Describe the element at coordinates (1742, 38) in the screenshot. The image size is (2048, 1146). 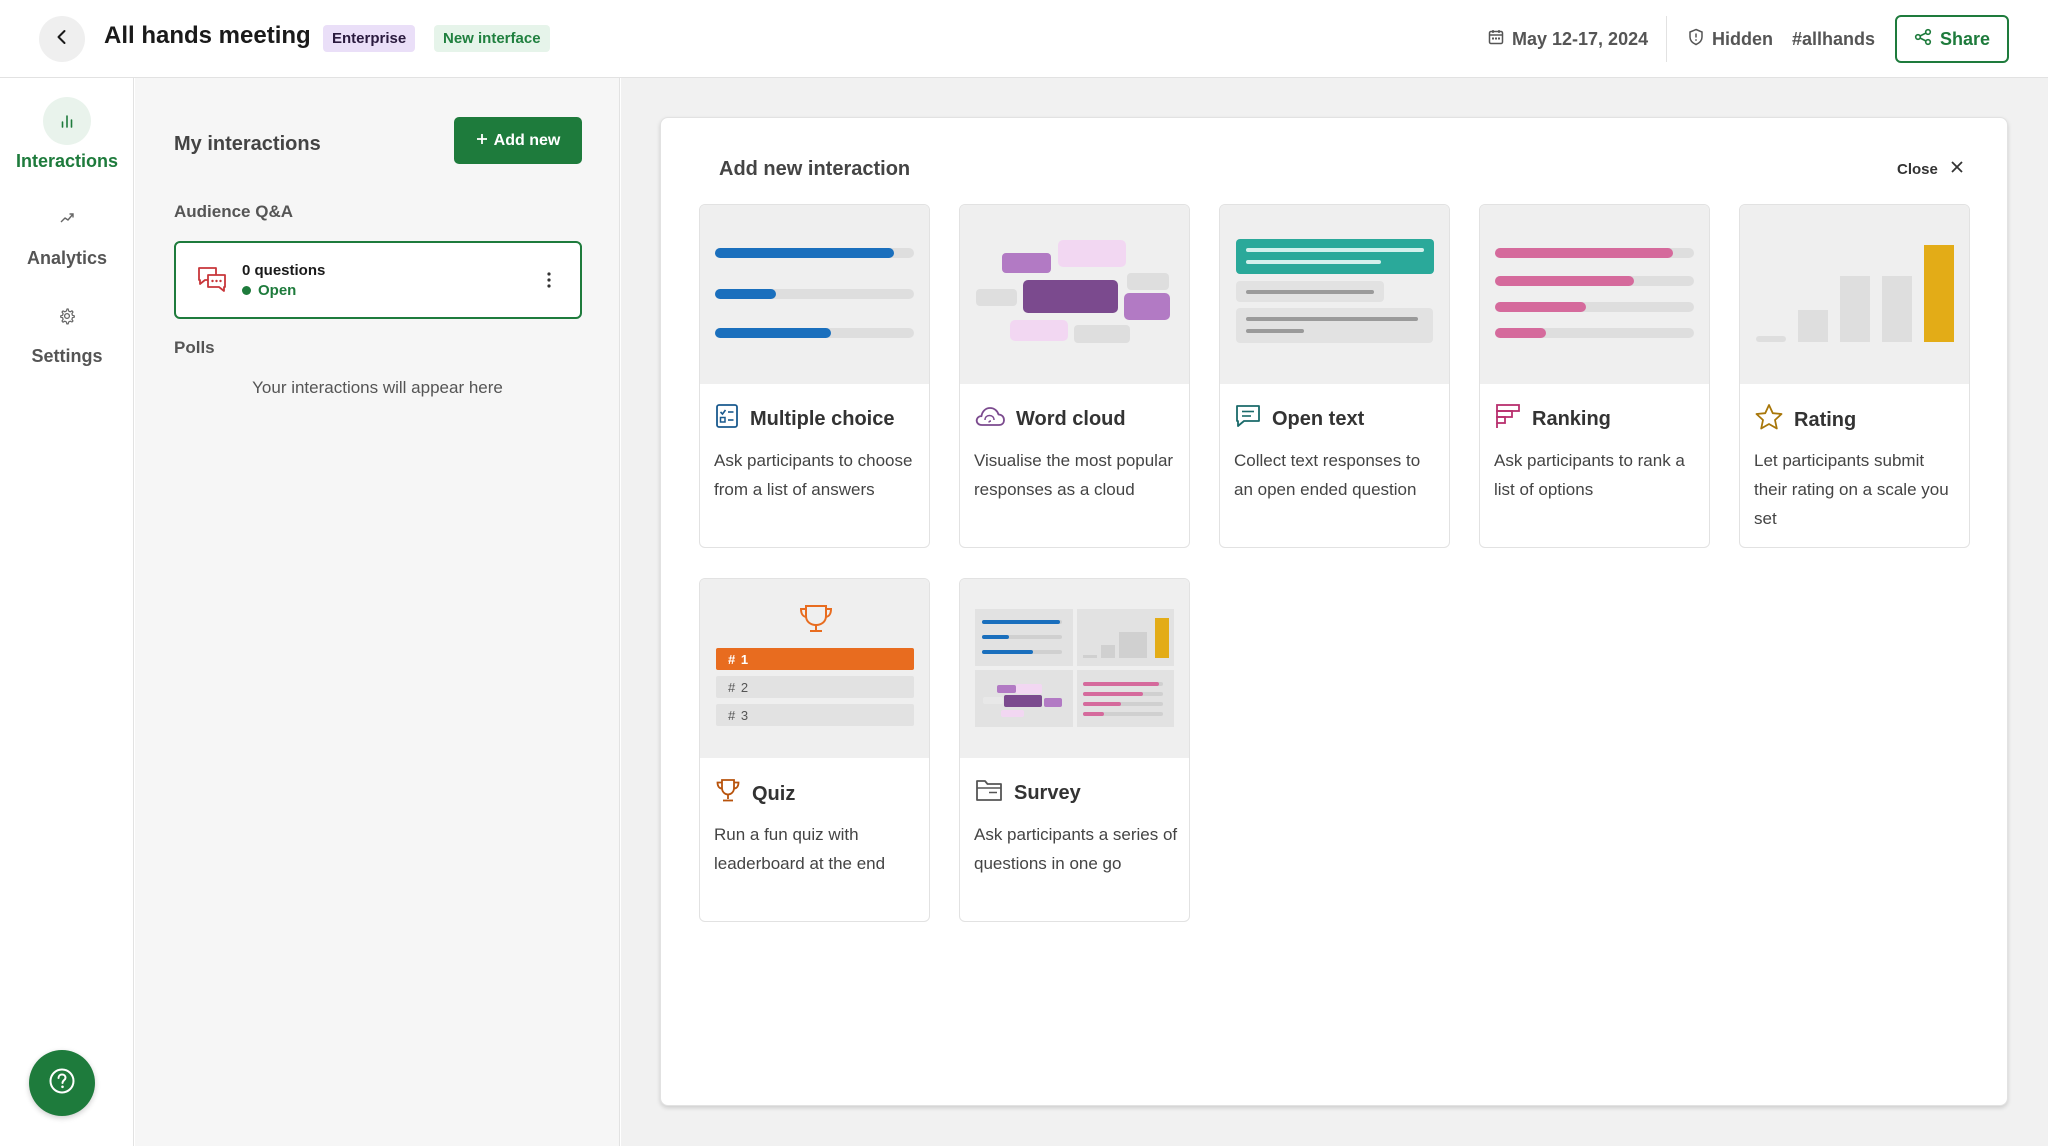
I see `visibility-text: Hidden` at that location.